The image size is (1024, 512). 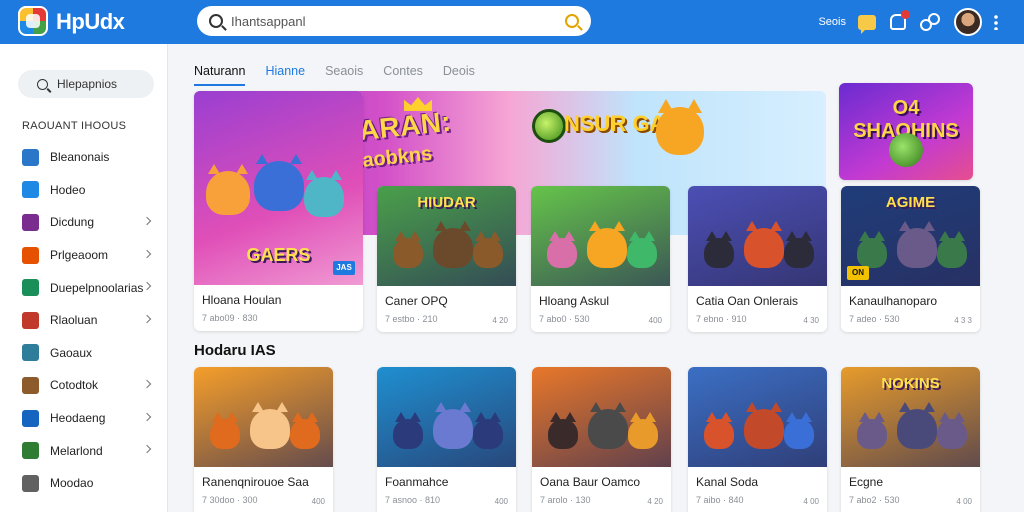 I want to click on game-card: AGIME ON Kanaulhanoparo 7 adeo · 530 4 3 3, so click(x=910, y=259).